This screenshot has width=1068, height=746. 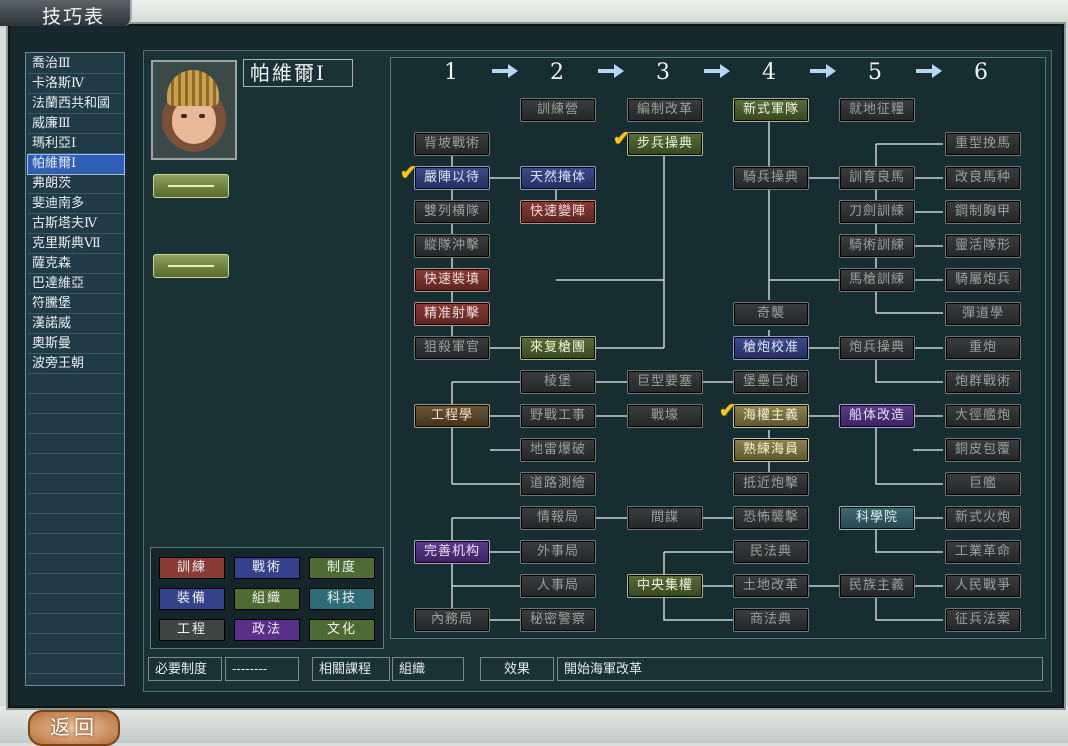 I want to click on category-legend: 訓練 戰術 制度 裝備 組織 科技 工程 政法 文化, so click(x=267, y=598).